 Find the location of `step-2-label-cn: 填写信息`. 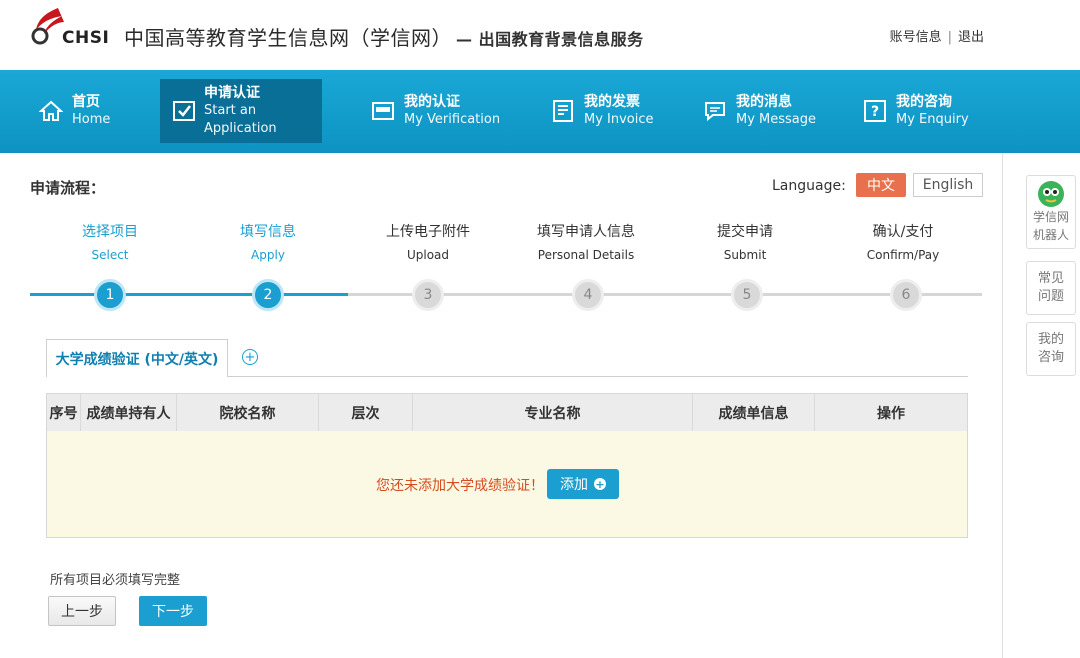

step-2-label-cn: 填写信息 is located at coordinates (268, 232).